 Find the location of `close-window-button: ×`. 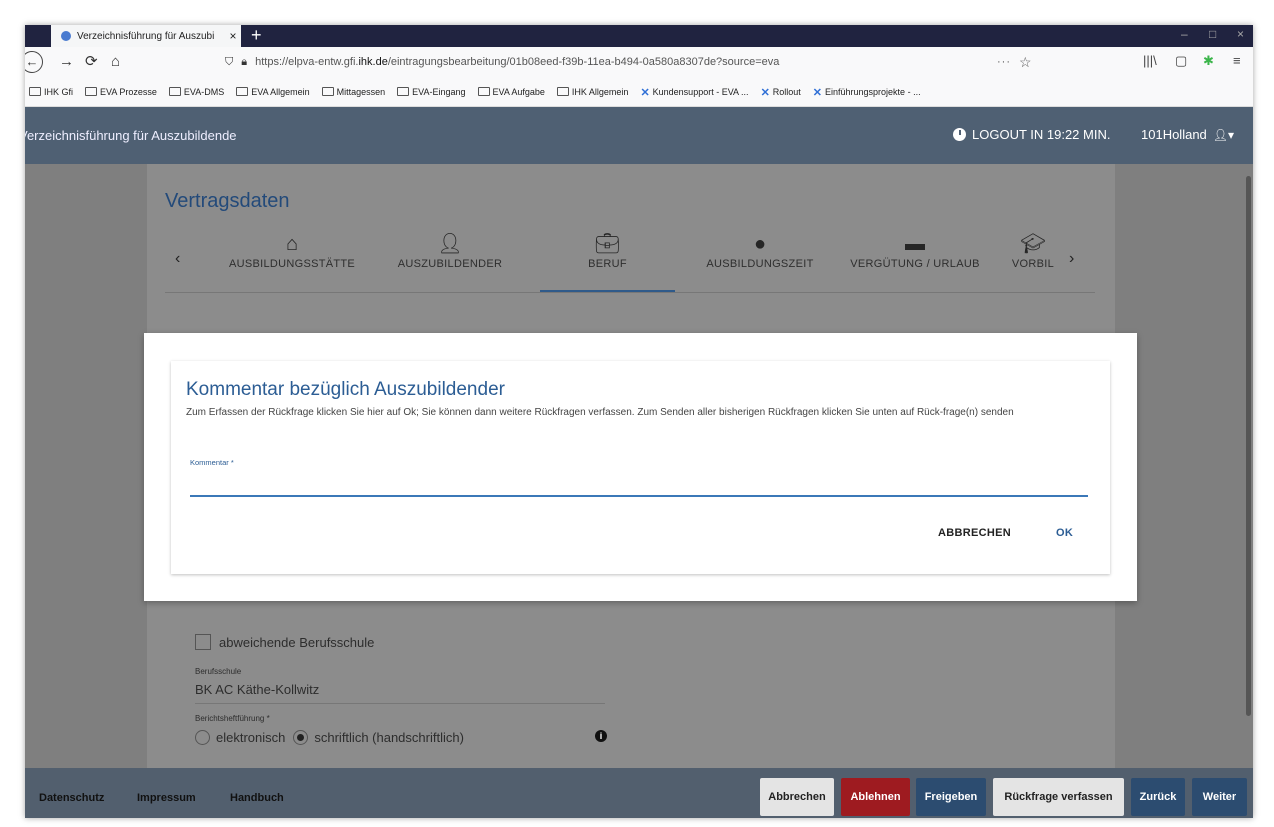

close-window-button: × is located at coordinates (1240, 34).